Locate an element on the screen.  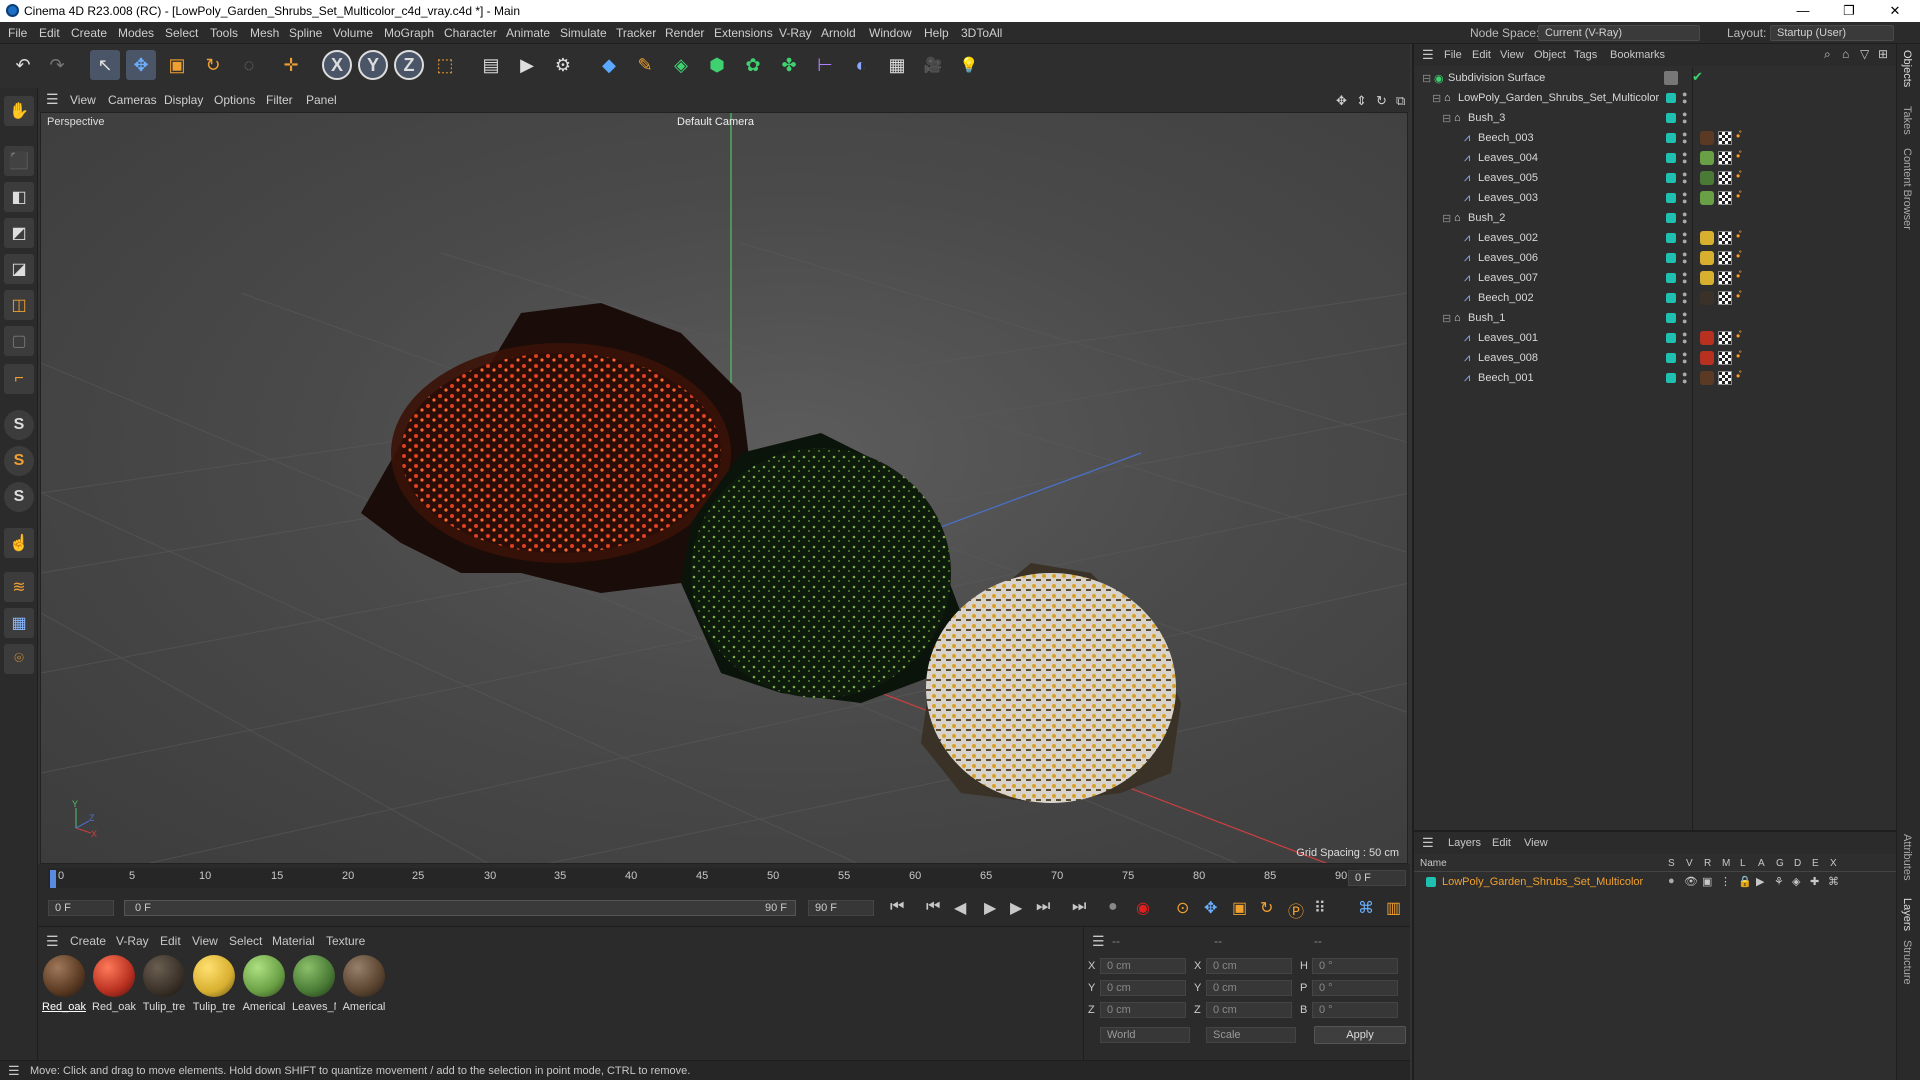
quantize-icon: S is located at coordinates (19, 497).